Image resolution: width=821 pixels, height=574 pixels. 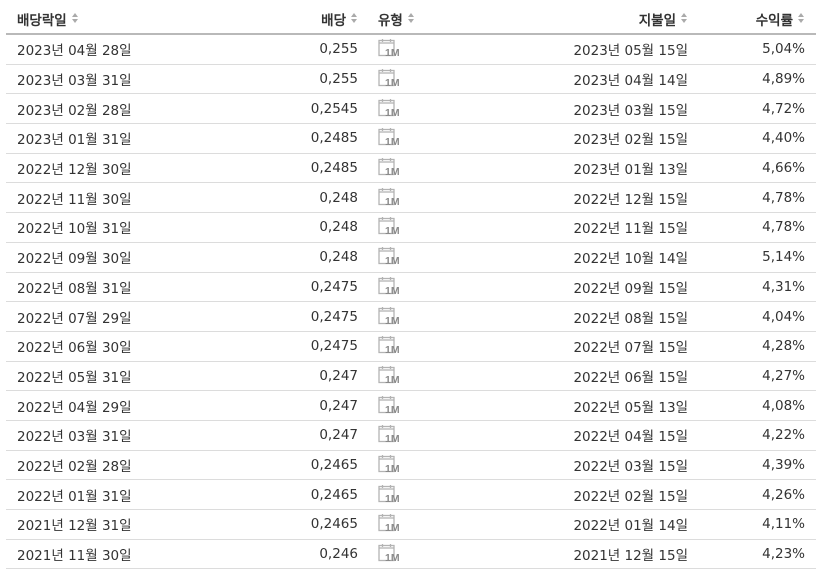 What do you see at coordinates (333, 20) in the screenshot?
I see `header-amount-label: 배당` at bounding box center [333, 20].